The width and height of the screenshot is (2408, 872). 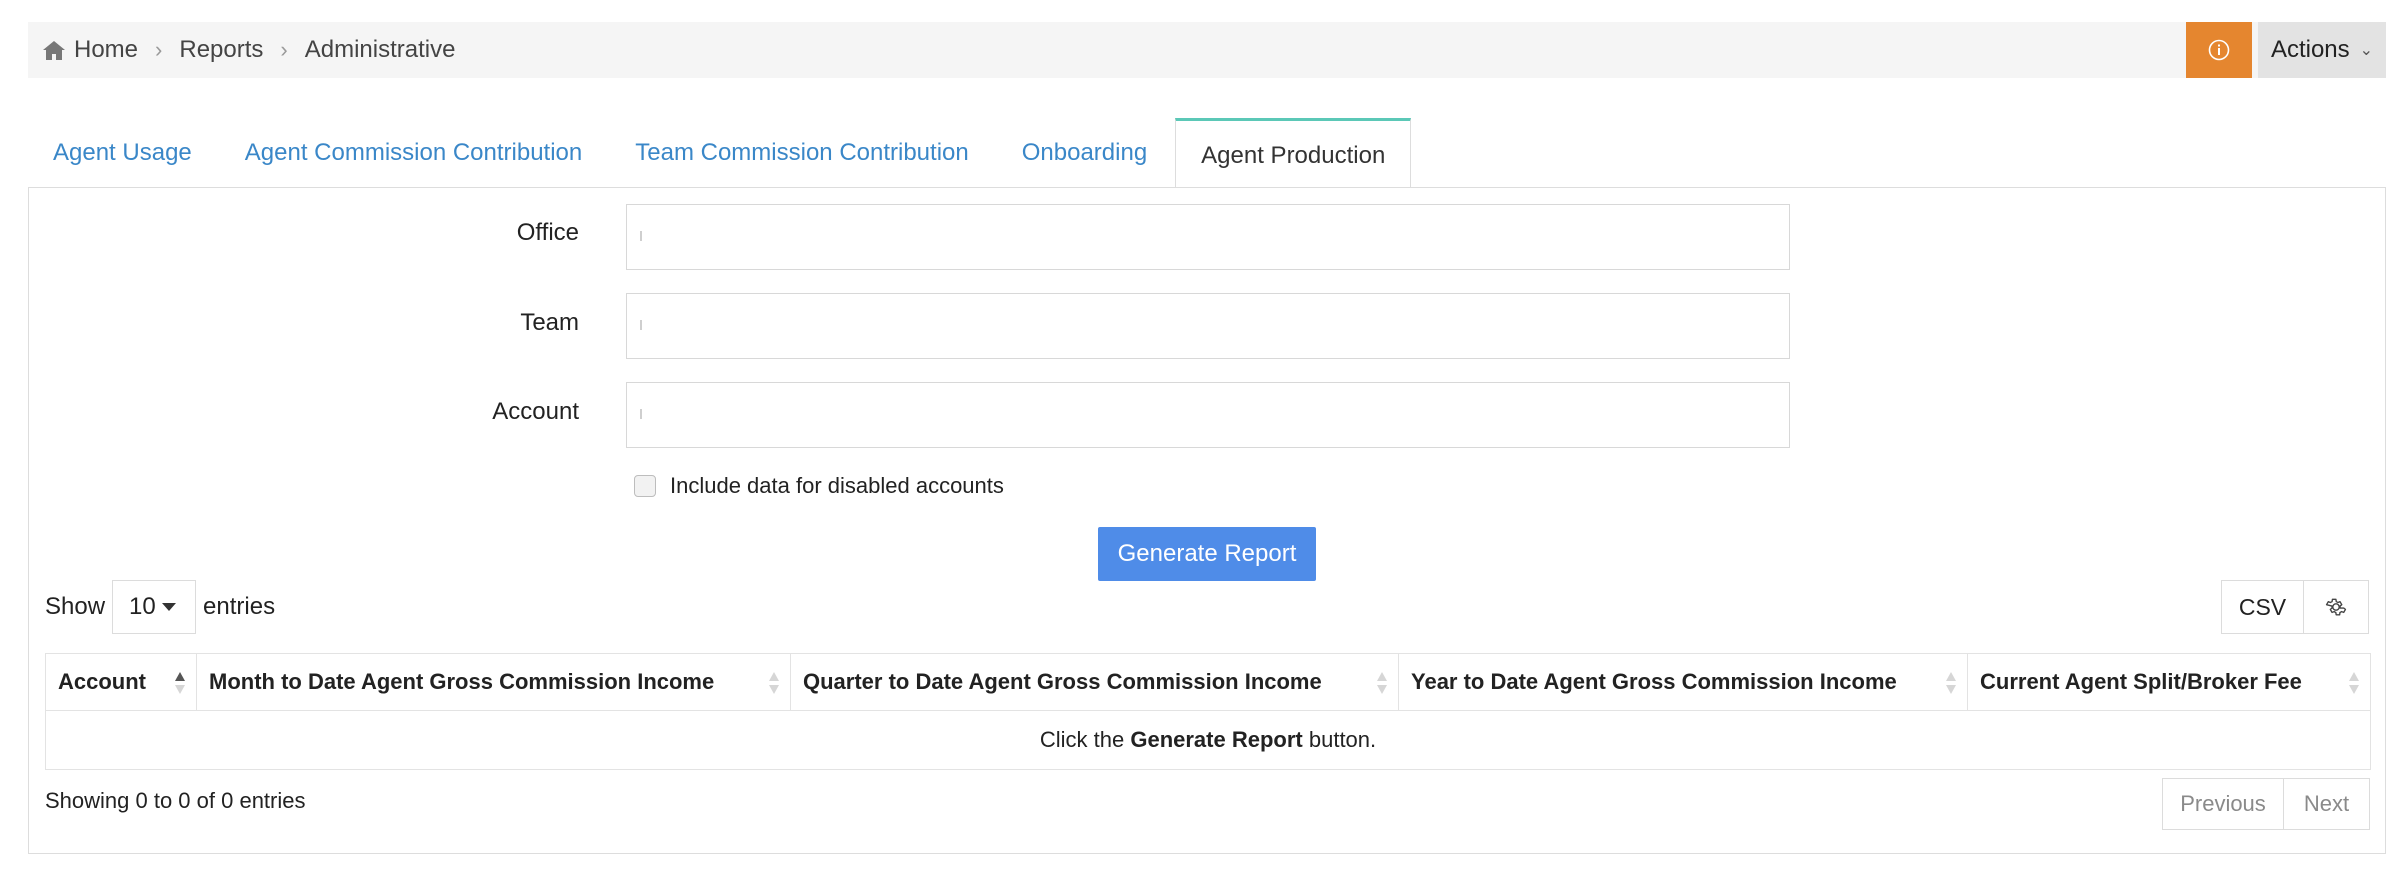 I want to click on include-disabled-row: Include data for disabled accounts, so click(x=819, y=486).